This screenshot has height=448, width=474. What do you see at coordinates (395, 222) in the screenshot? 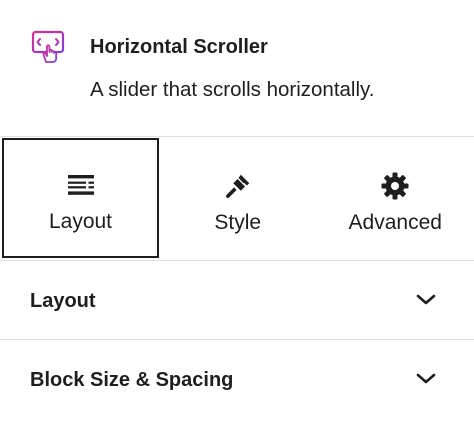
I see `tab-label: Advanced` at bounding box center [395, 222].